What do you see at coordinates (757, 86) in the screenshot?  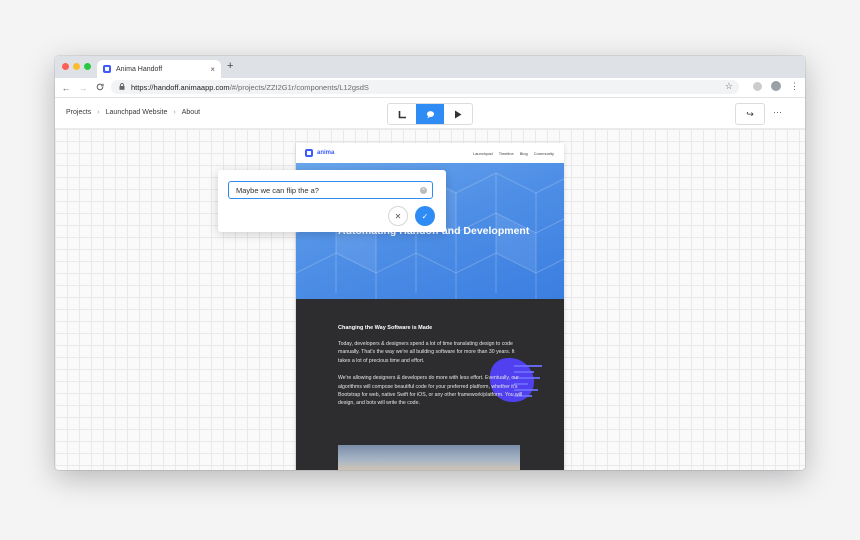 I see `extension-icon` at bounding box center [757, 86].